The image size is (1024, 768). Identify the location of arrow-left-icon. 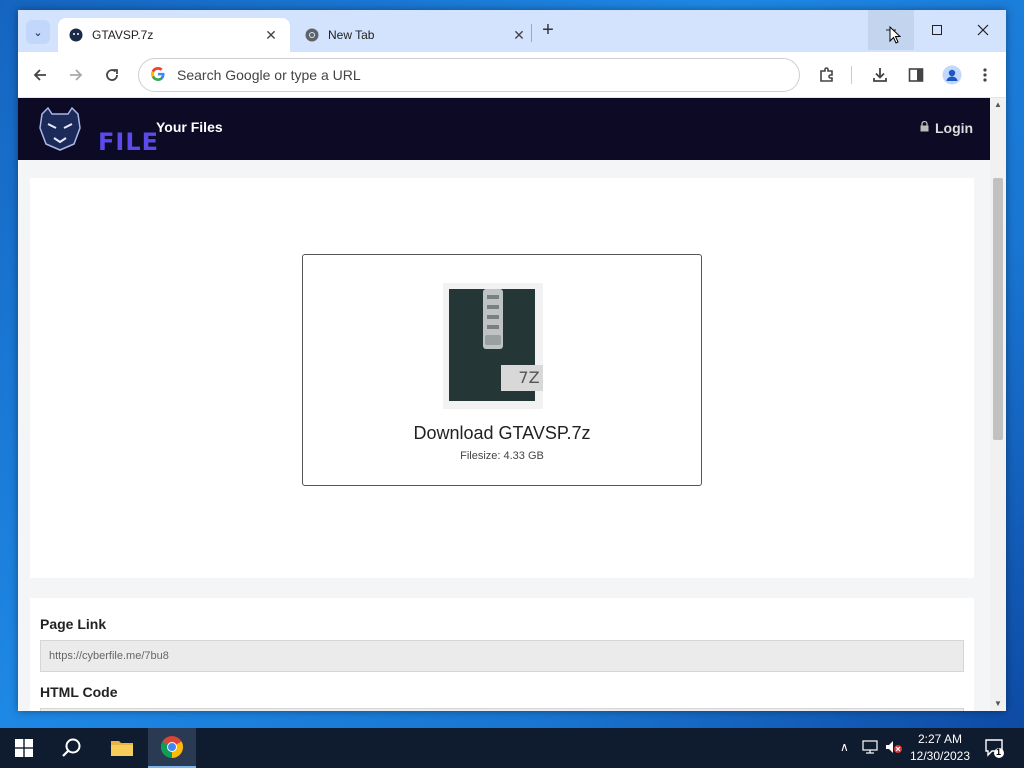
(39, 75).